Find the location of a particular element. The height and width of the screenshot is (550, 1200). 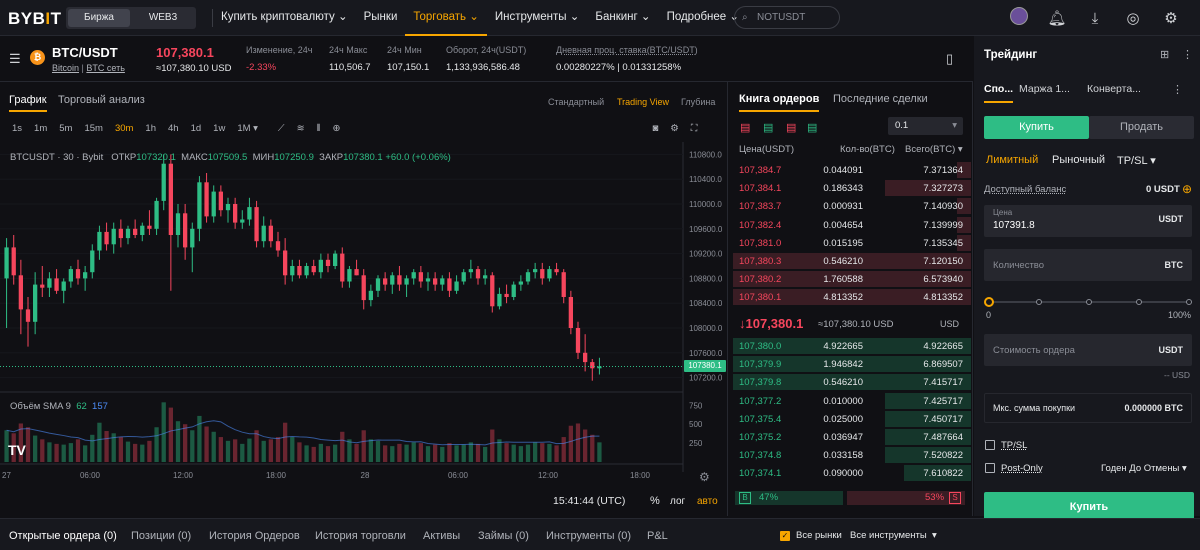

indicators-icon: ≋ is located at coordinates (301, 128).